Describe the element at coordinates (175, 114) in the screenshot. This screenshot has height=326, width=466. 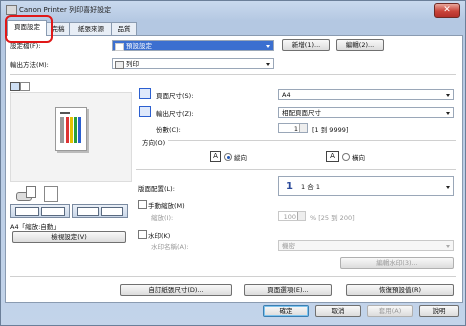
I see `output-size-label: 輸出尺寸(Z):` at that location.